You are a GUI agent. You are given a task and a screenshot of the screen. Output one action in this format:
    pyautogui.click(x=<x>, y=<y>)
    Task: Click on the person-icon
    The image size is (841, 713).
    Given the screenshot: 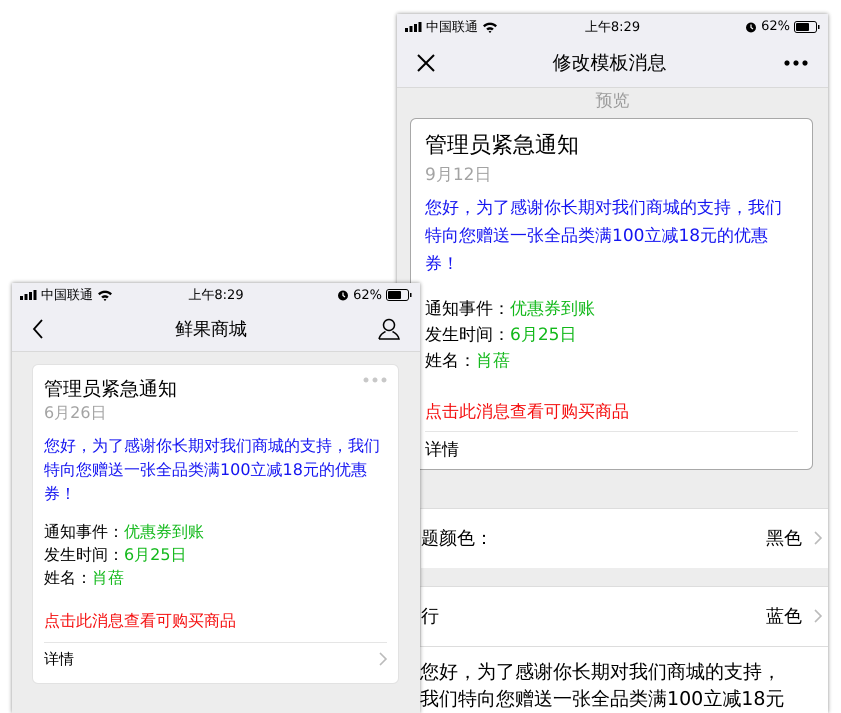 What is the action you would take?
    pyautogui.click(x=389, y=329)
    